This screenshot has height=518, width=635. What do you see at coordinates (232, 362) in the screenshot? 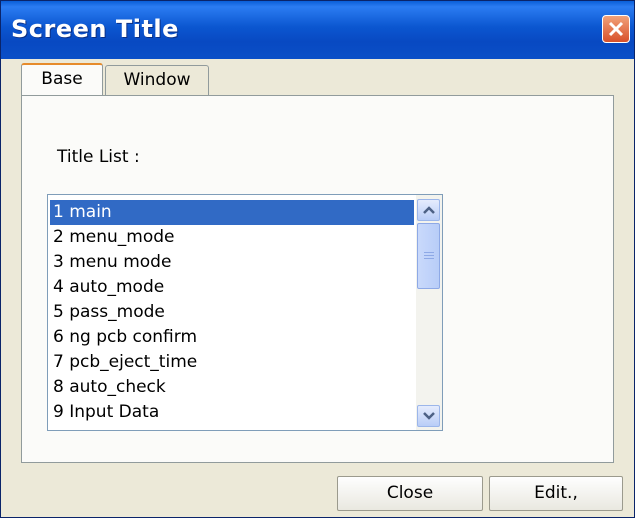
I see `list-item: 7 pcb_eject_time` at bounding box center [232, 362].